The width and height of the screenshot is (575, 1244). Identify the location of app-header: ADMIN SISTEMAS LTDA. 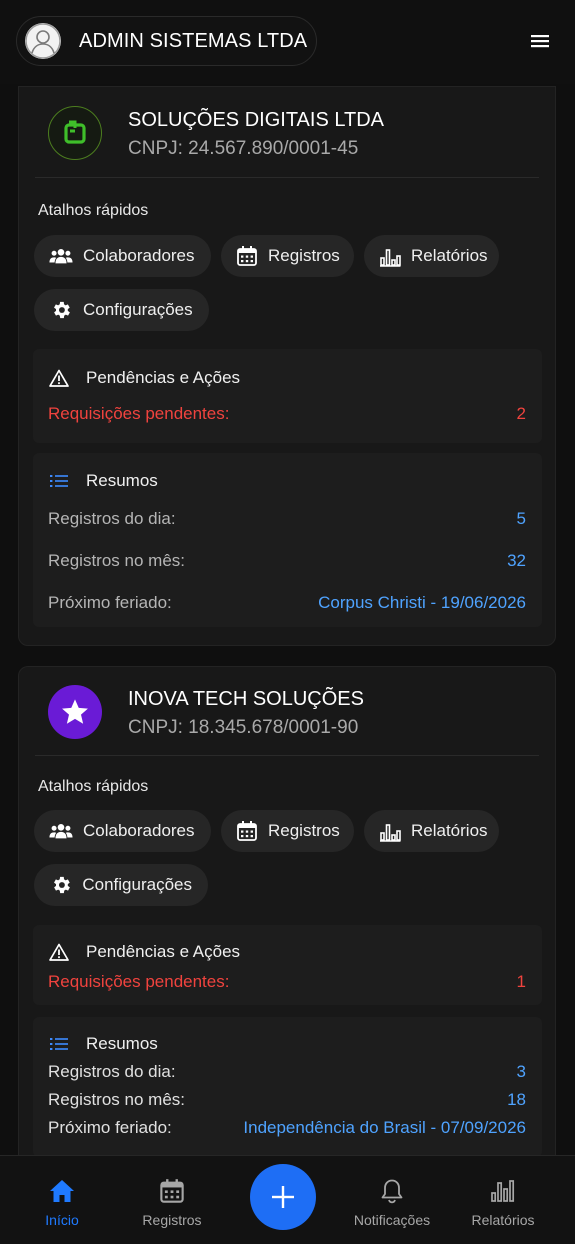
(287, 42).